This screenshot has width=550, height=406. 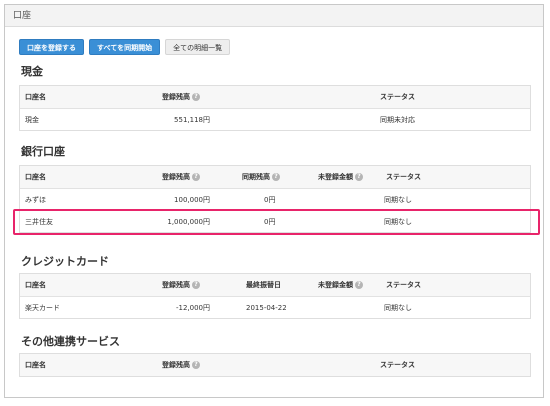 I want to click on sync-all-button: すべてを同期開始, so click(x=125, y=47).